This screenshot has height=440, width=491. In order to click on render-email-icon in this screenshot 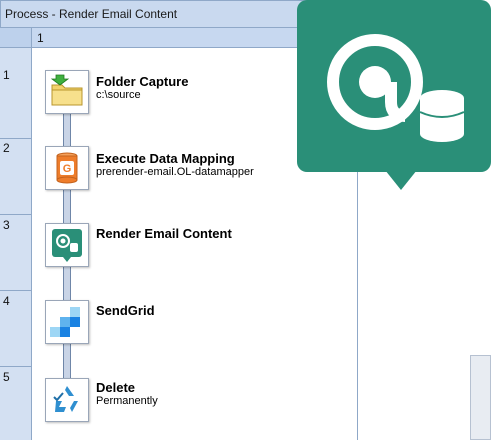, I will do `click(67, 245)`.